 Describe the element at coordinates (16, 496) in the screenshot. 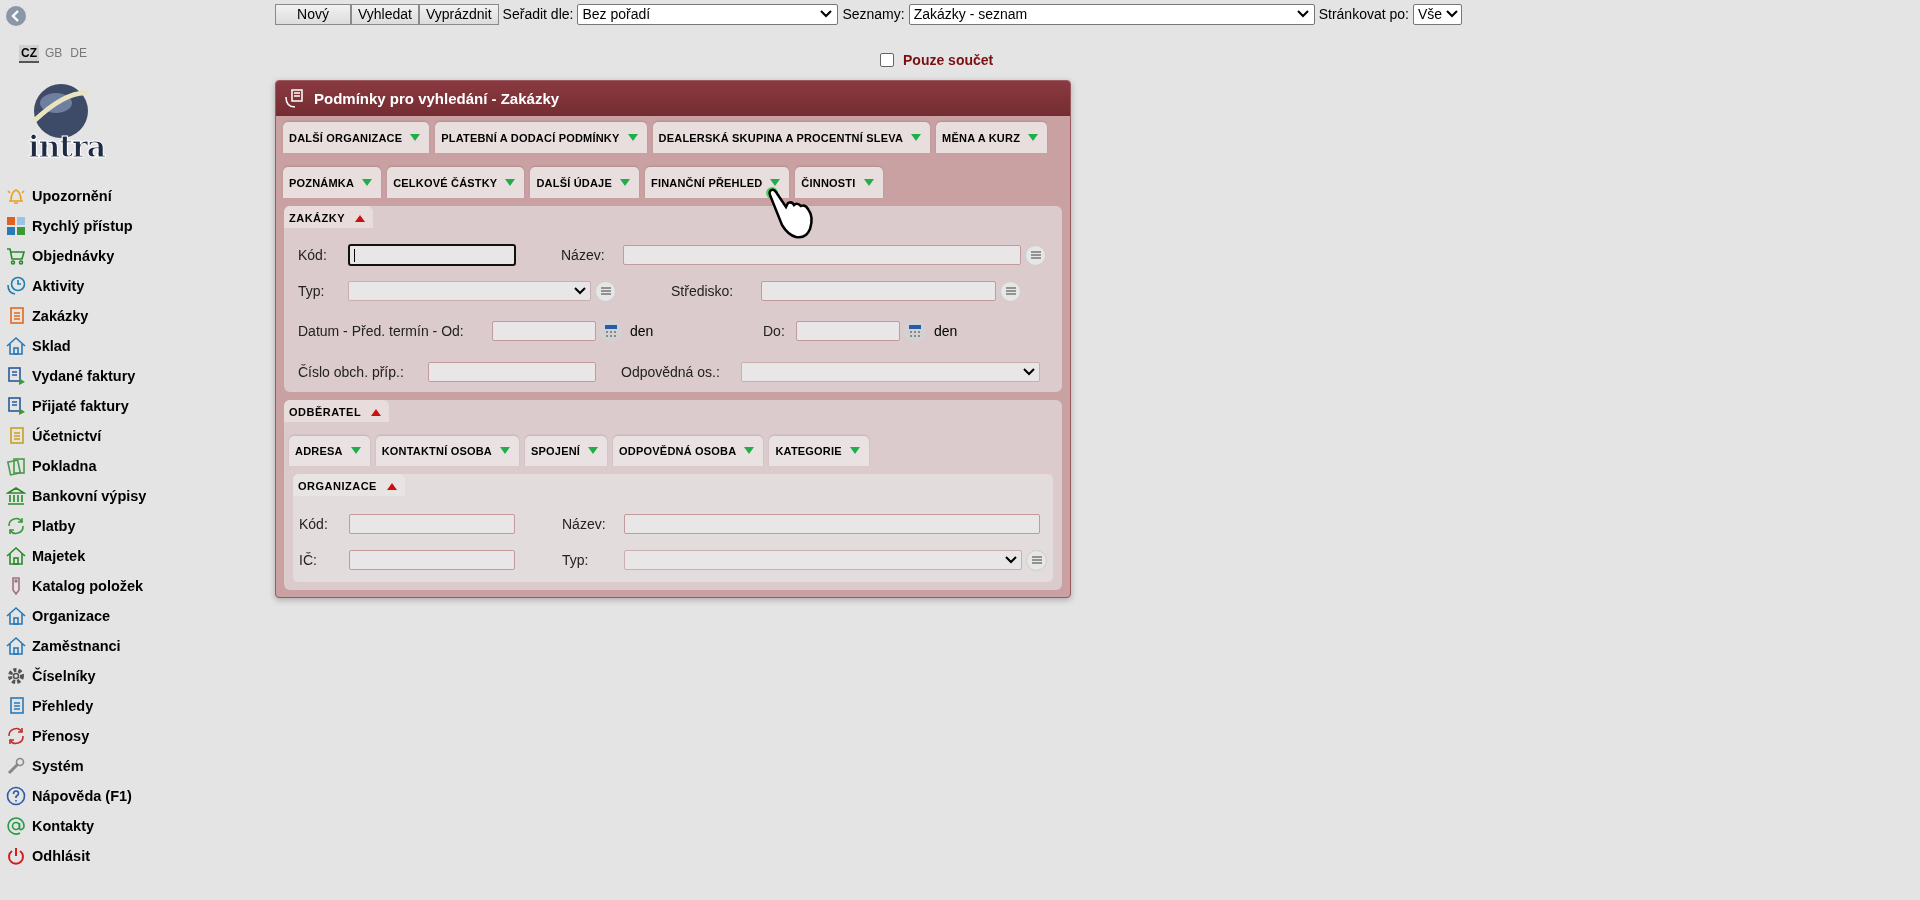

I see `bank-icon` at that location.